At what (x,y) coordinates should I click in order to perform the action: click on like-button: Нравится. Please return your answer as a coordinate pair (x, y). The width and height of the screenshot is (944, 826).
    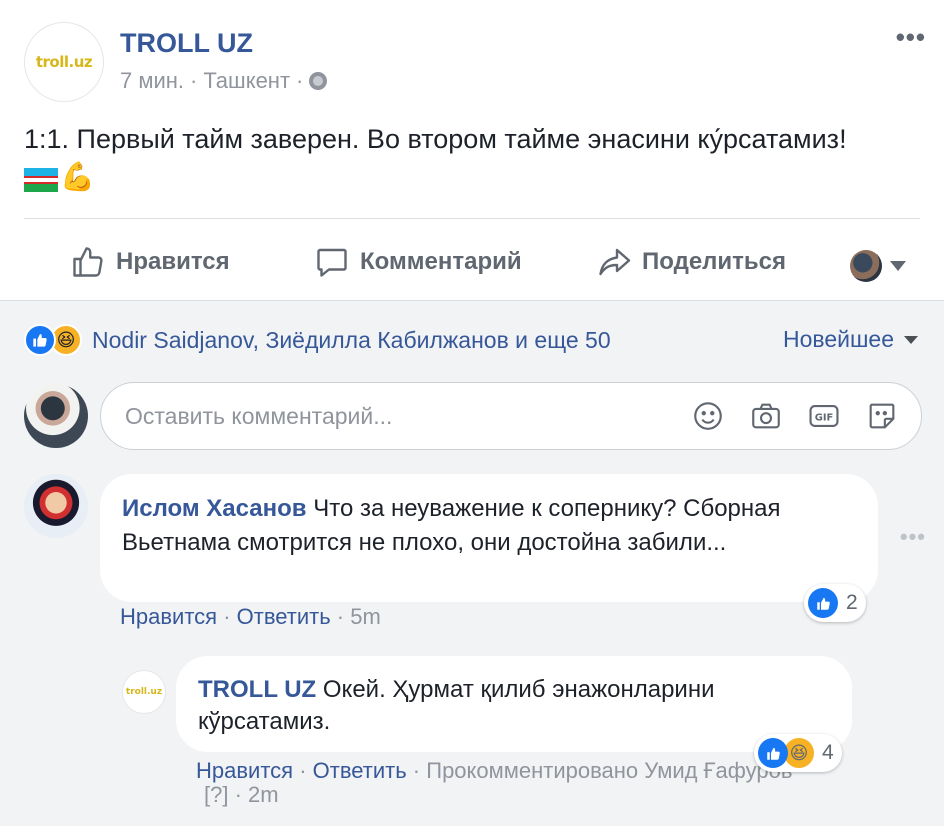
    Looking at the image, I should click on (150, 262).